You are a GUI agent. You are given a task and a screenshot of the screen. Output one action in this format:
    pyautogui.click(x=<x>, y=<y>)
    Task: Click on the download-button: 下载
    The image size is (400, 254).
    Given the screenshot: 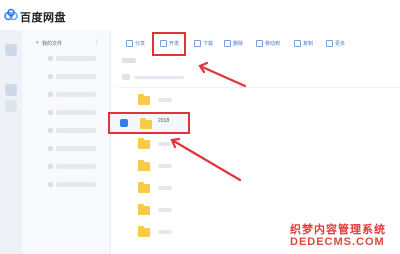 What is the action you would take?
    pyautogui.click(x=203, y=44)
    